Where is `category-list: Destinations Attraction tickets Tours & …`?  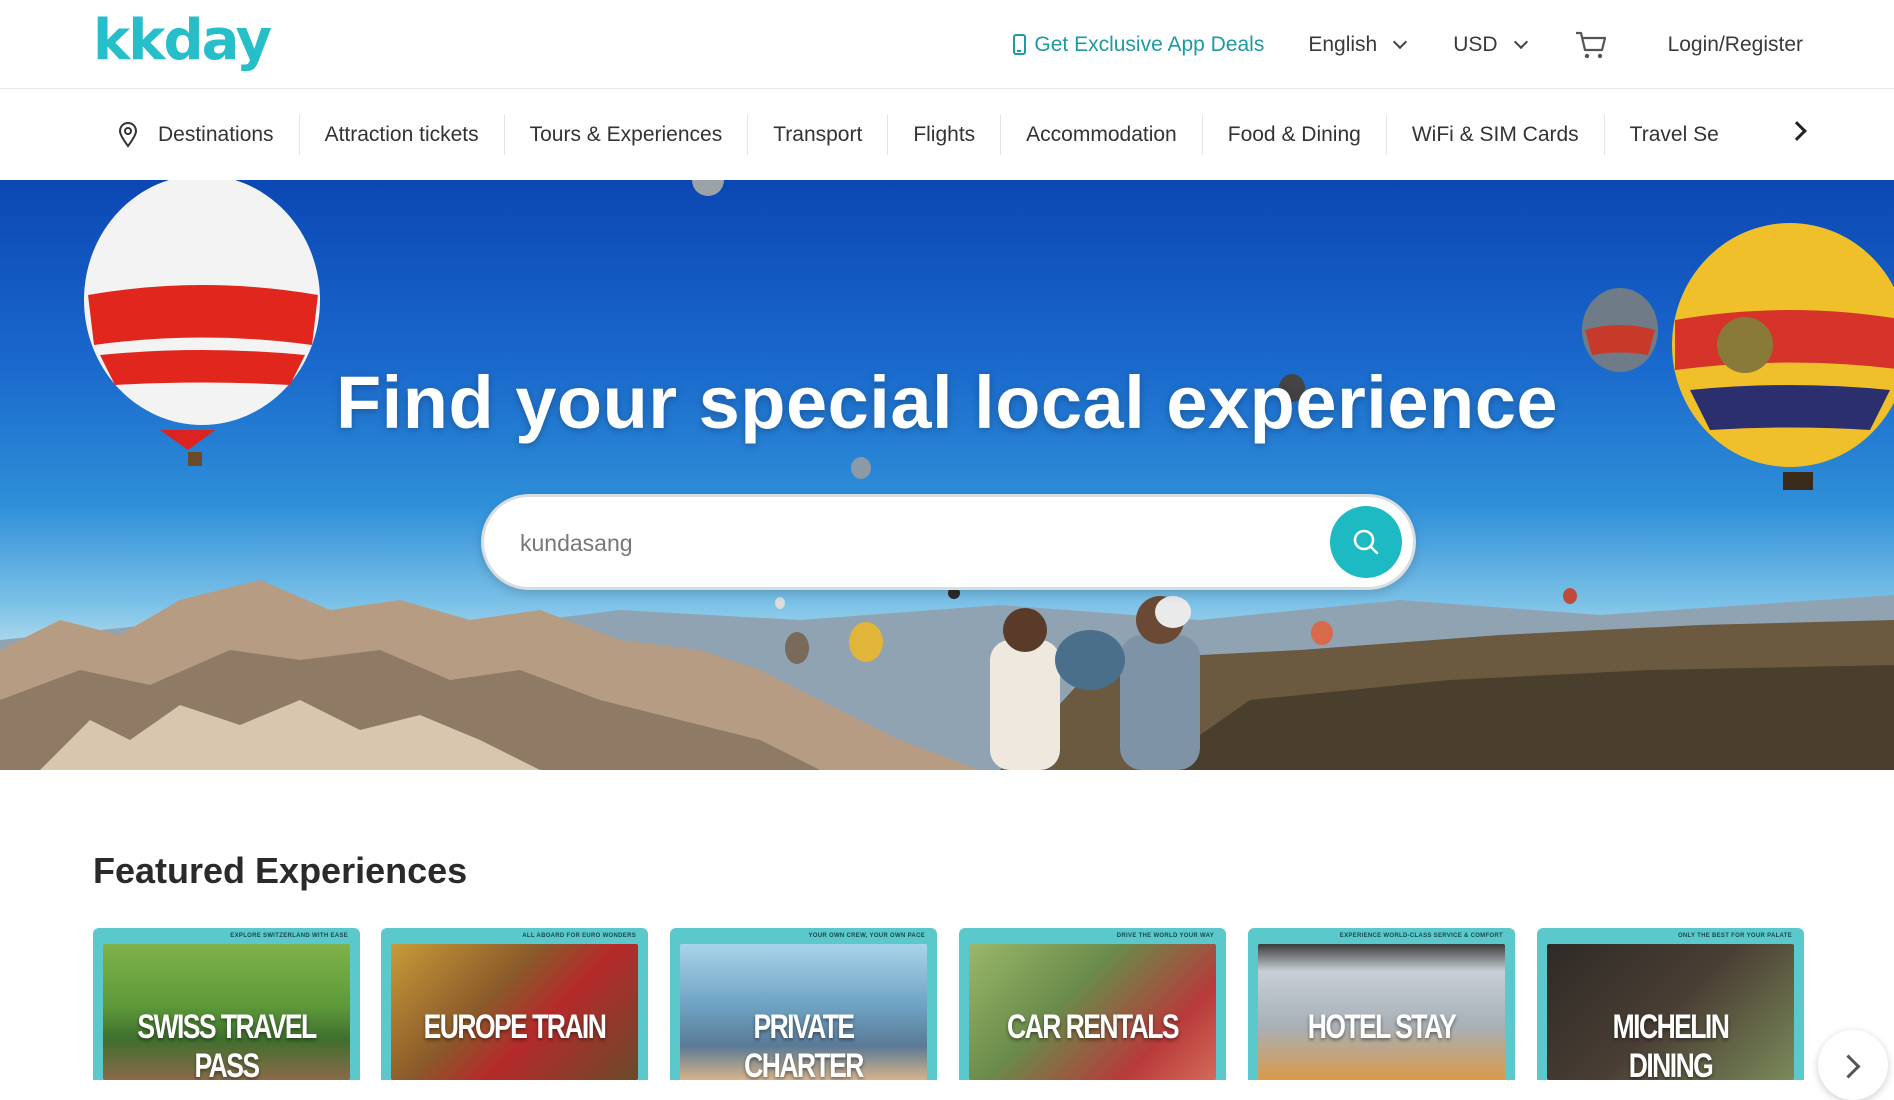
category-list: Destinations Attraction tickets Tours & … is located at coordinates (966, 134).